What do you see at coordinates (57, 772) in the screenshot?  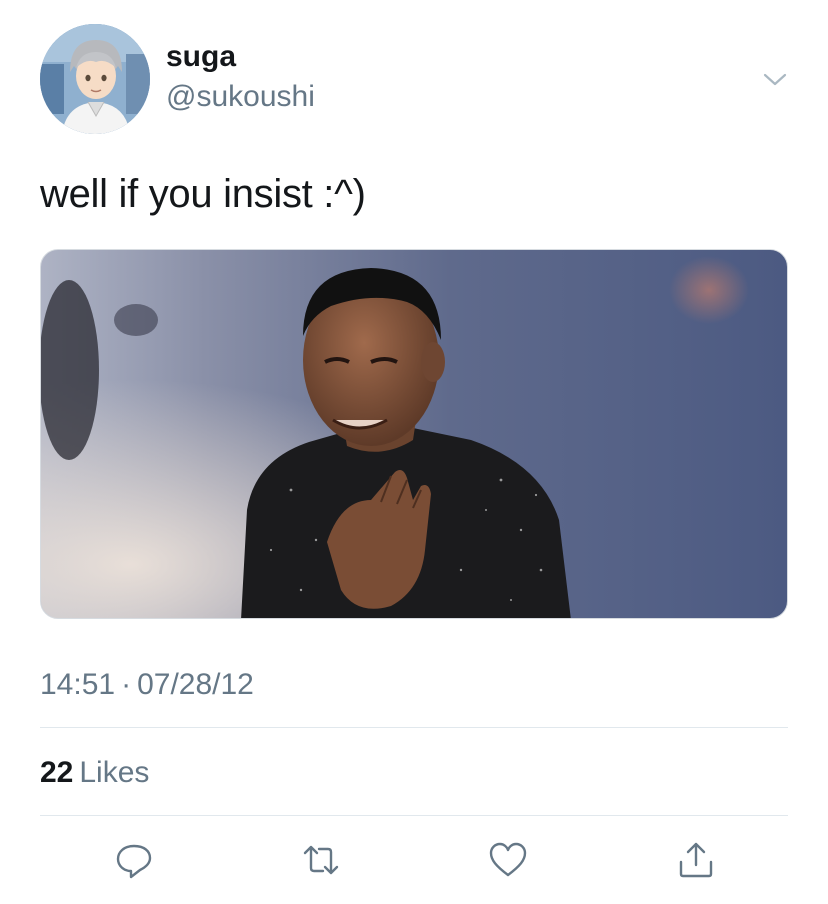 I see `likes-count: 22` at bounding box center [57, 772].